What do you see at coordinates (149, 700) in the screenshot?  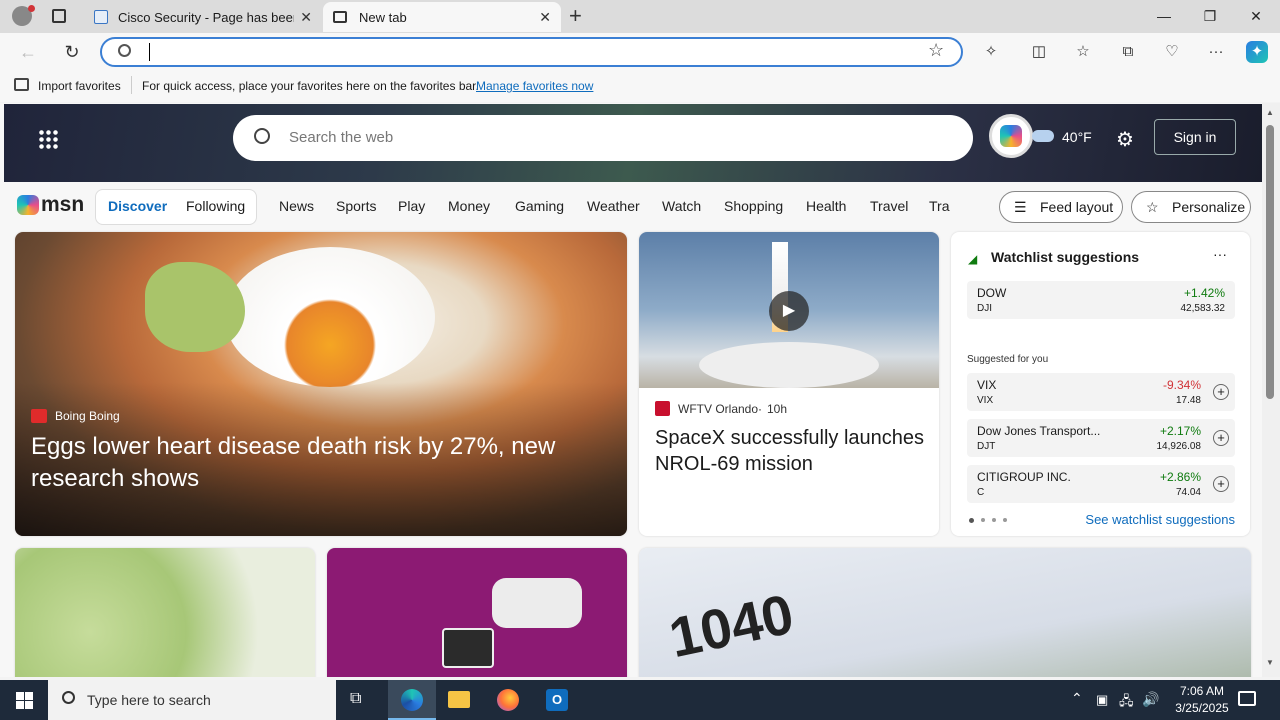 I see `taskbar-search-input: Type here to search` at bounding box center [149, 700].